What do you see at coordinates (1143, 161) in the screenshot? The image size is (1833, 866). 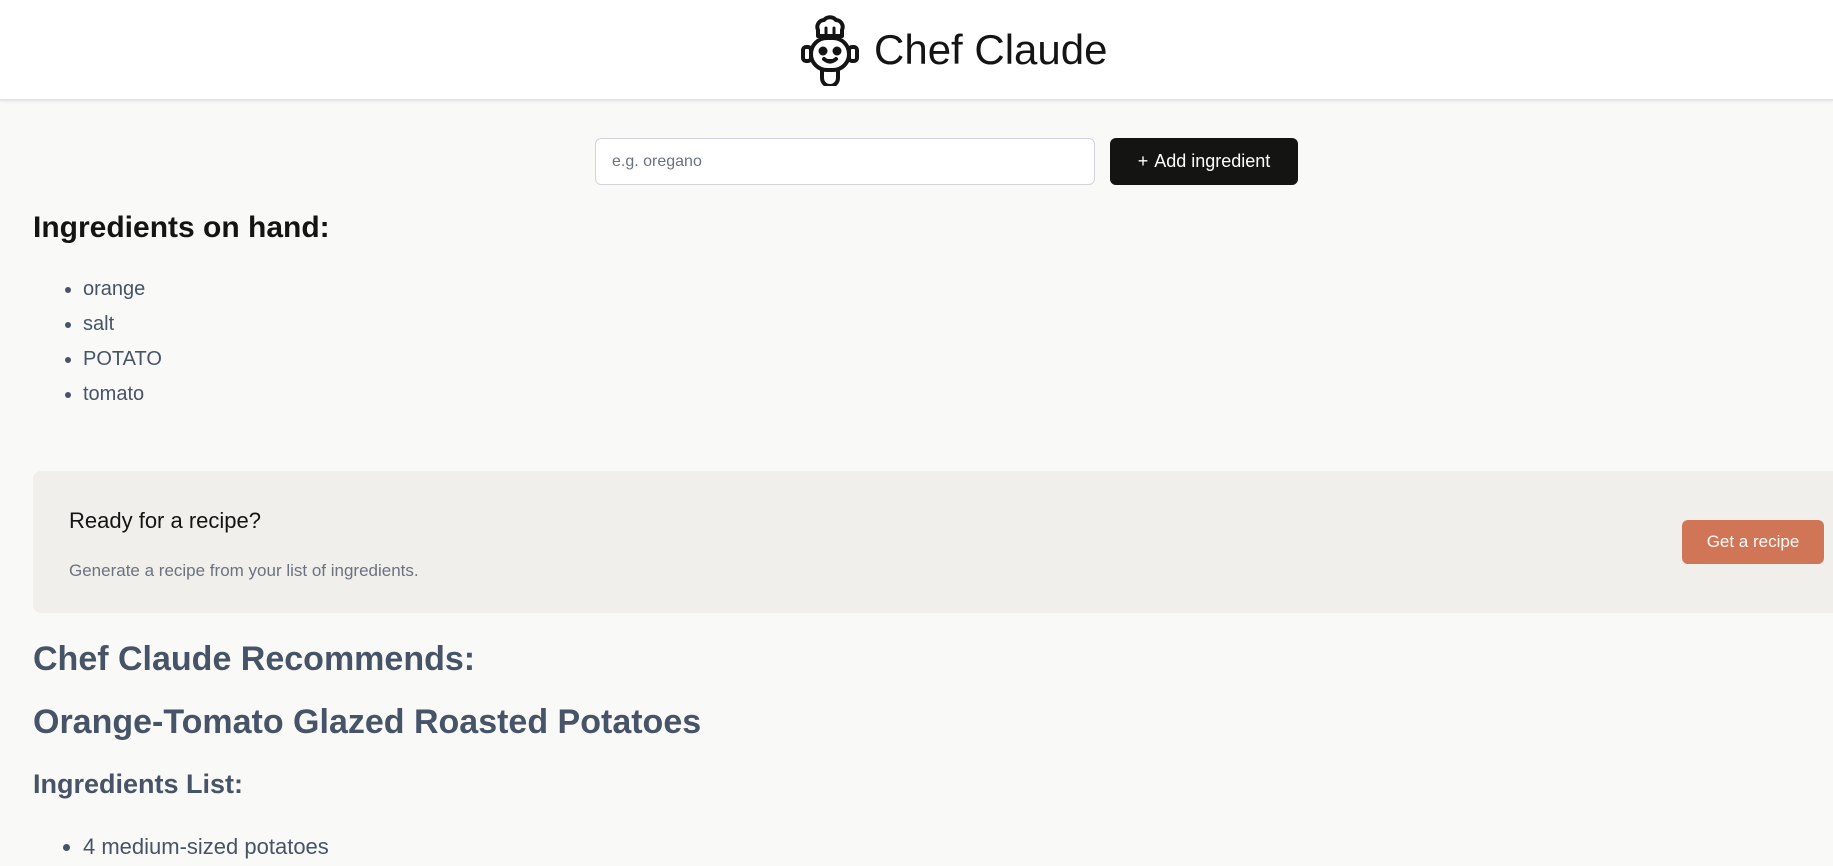 I see `plus-icon: +` at bounding box center [1143, 161].